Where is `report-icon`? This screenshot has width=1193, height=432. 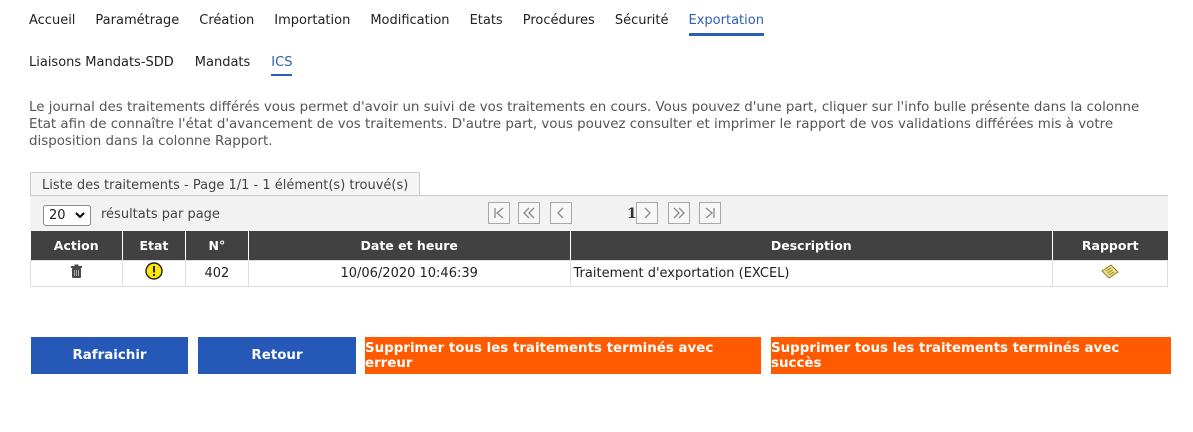 report-icon is located at coordinates (1110, 273).